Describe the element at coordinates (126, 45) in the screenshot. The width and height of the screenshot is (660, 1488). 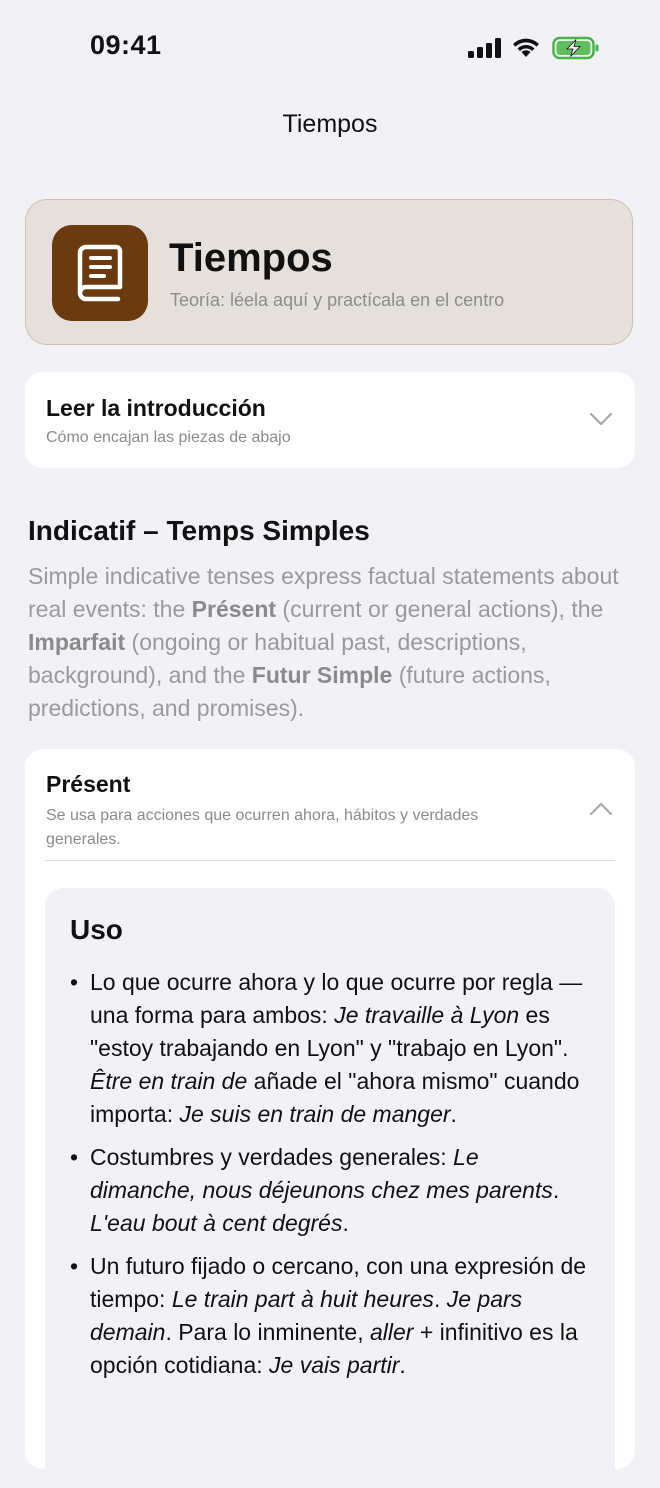
I see `status-time: 09:41` at that location.